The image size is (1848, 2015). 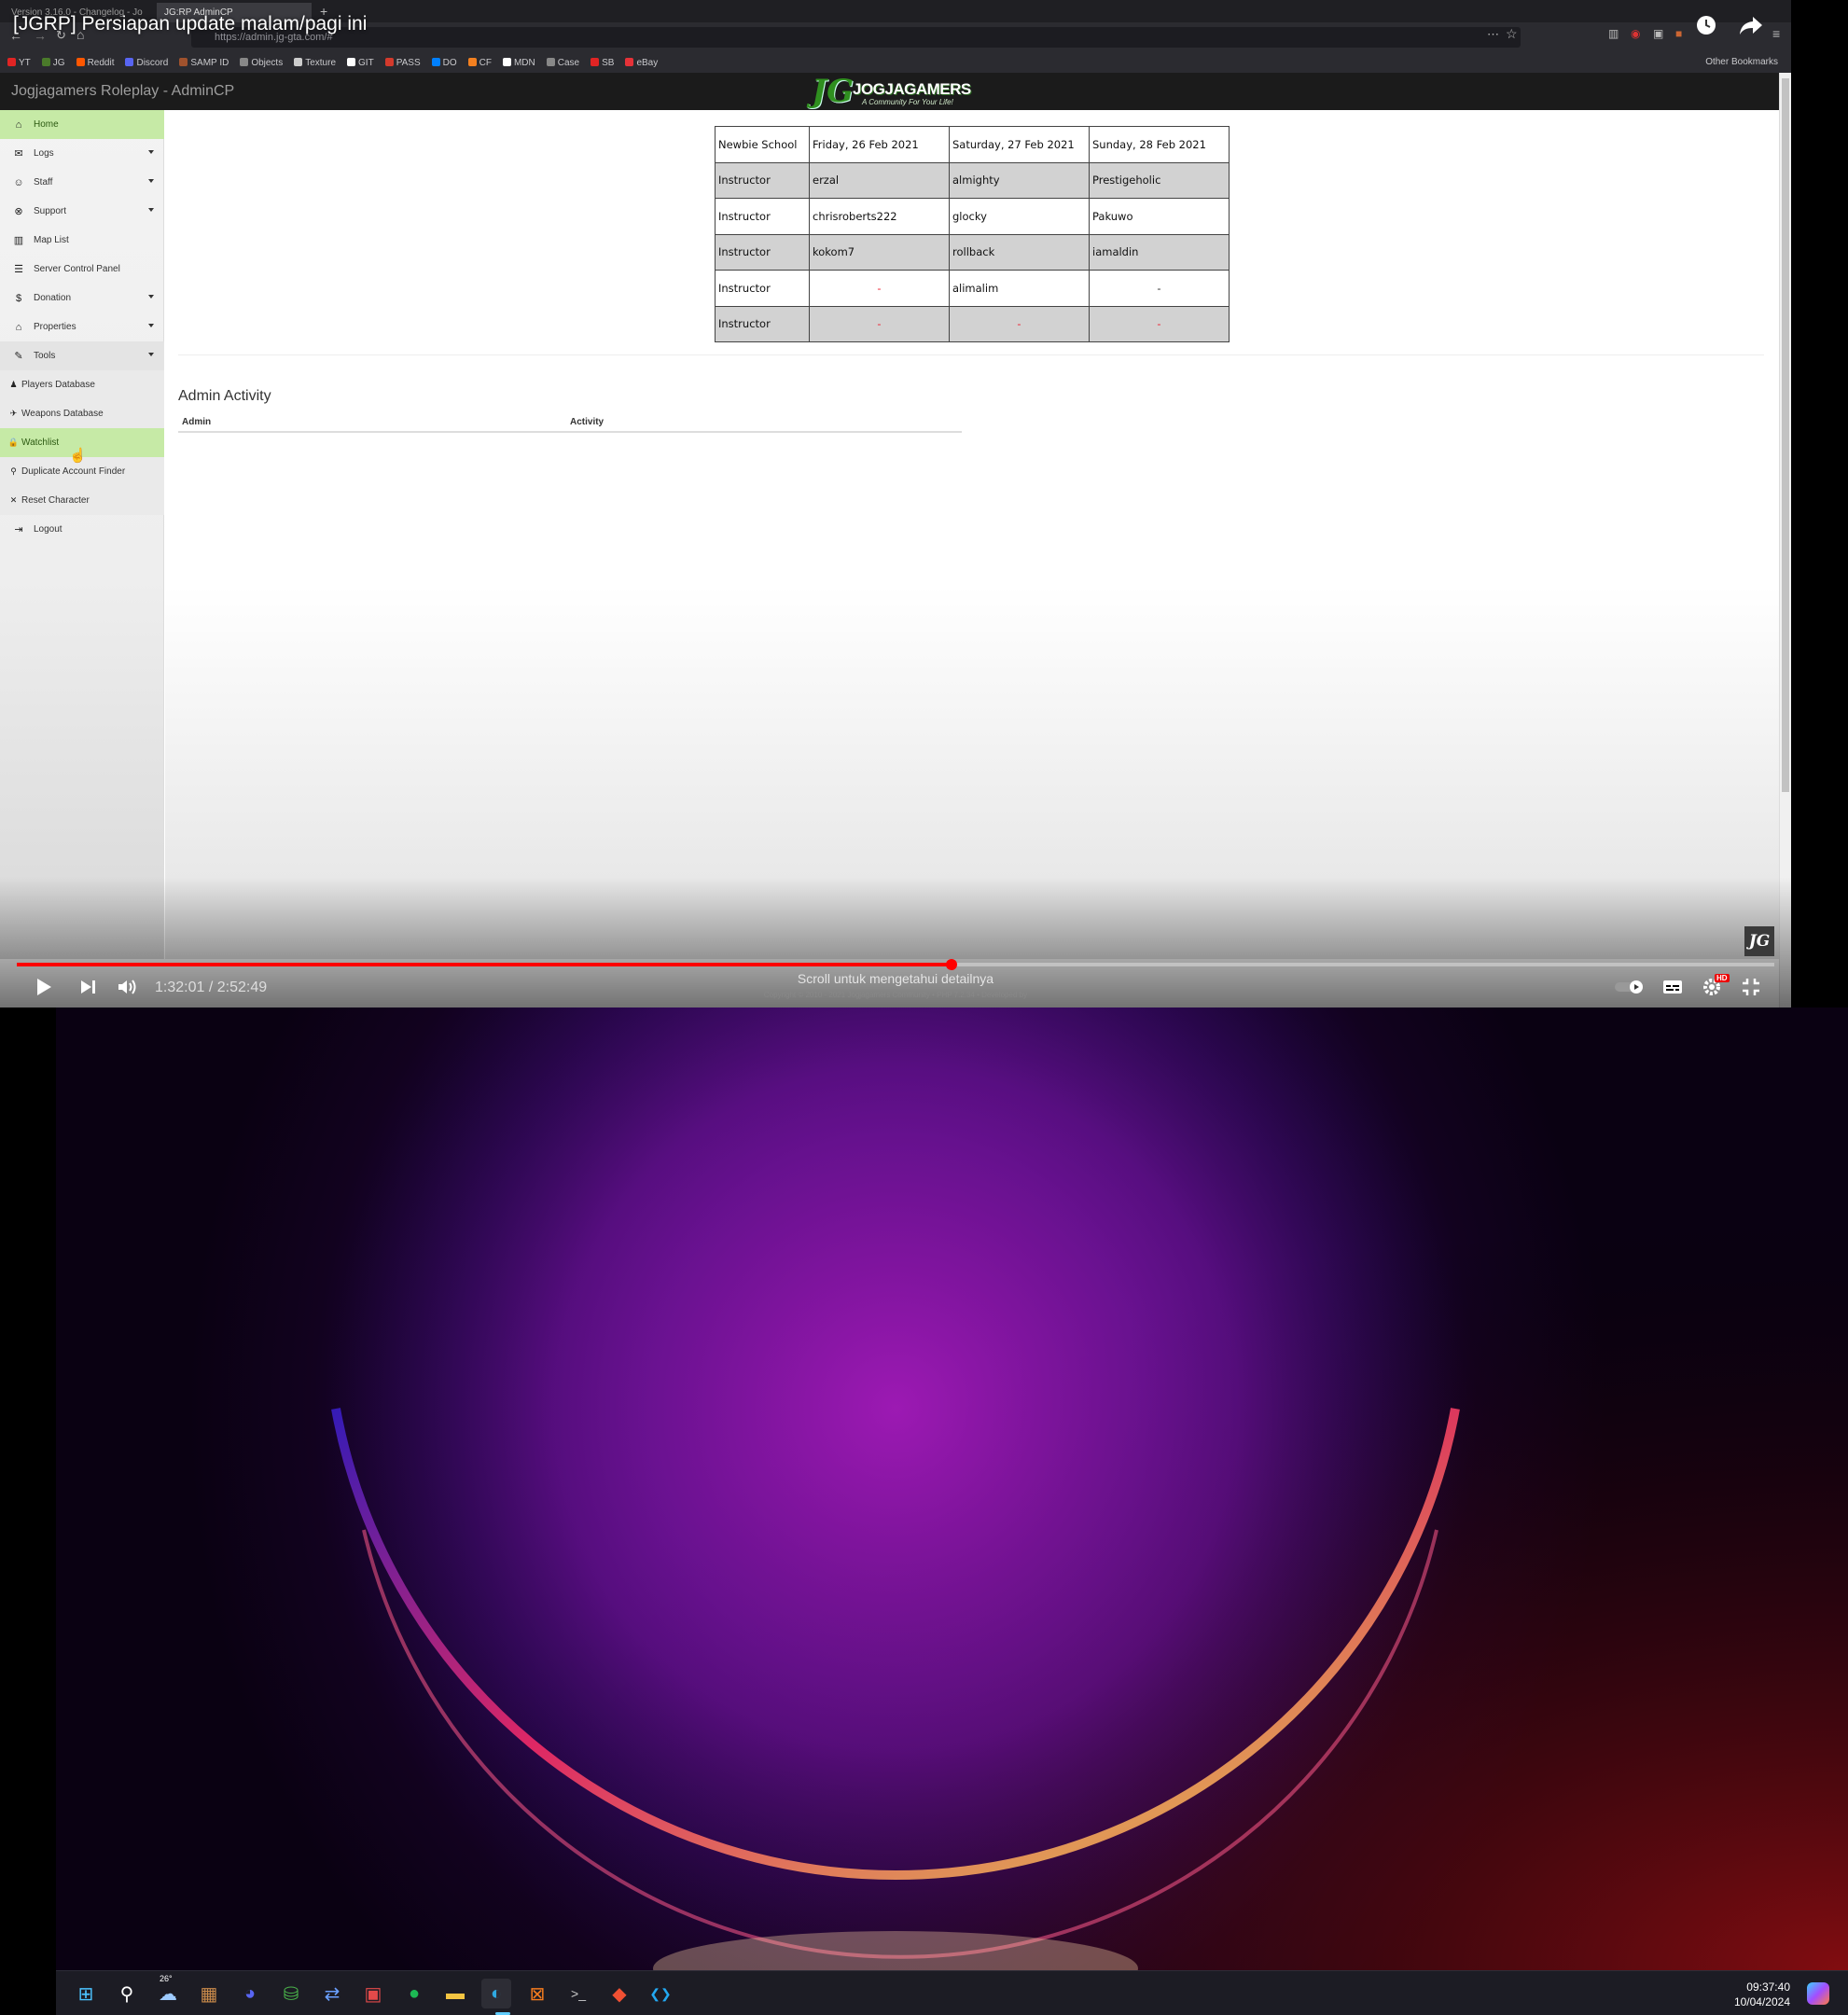 I want to click on video-title: [JGRP] Persiapan update malam/pagi ini, so click(x=190, y=24).